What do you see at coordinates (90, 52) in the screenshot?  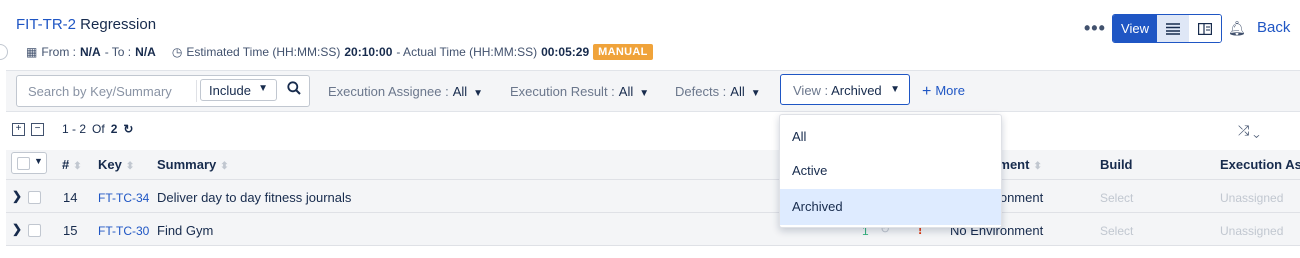 I see `from-value: N/A` at bounding box center [90, 52].